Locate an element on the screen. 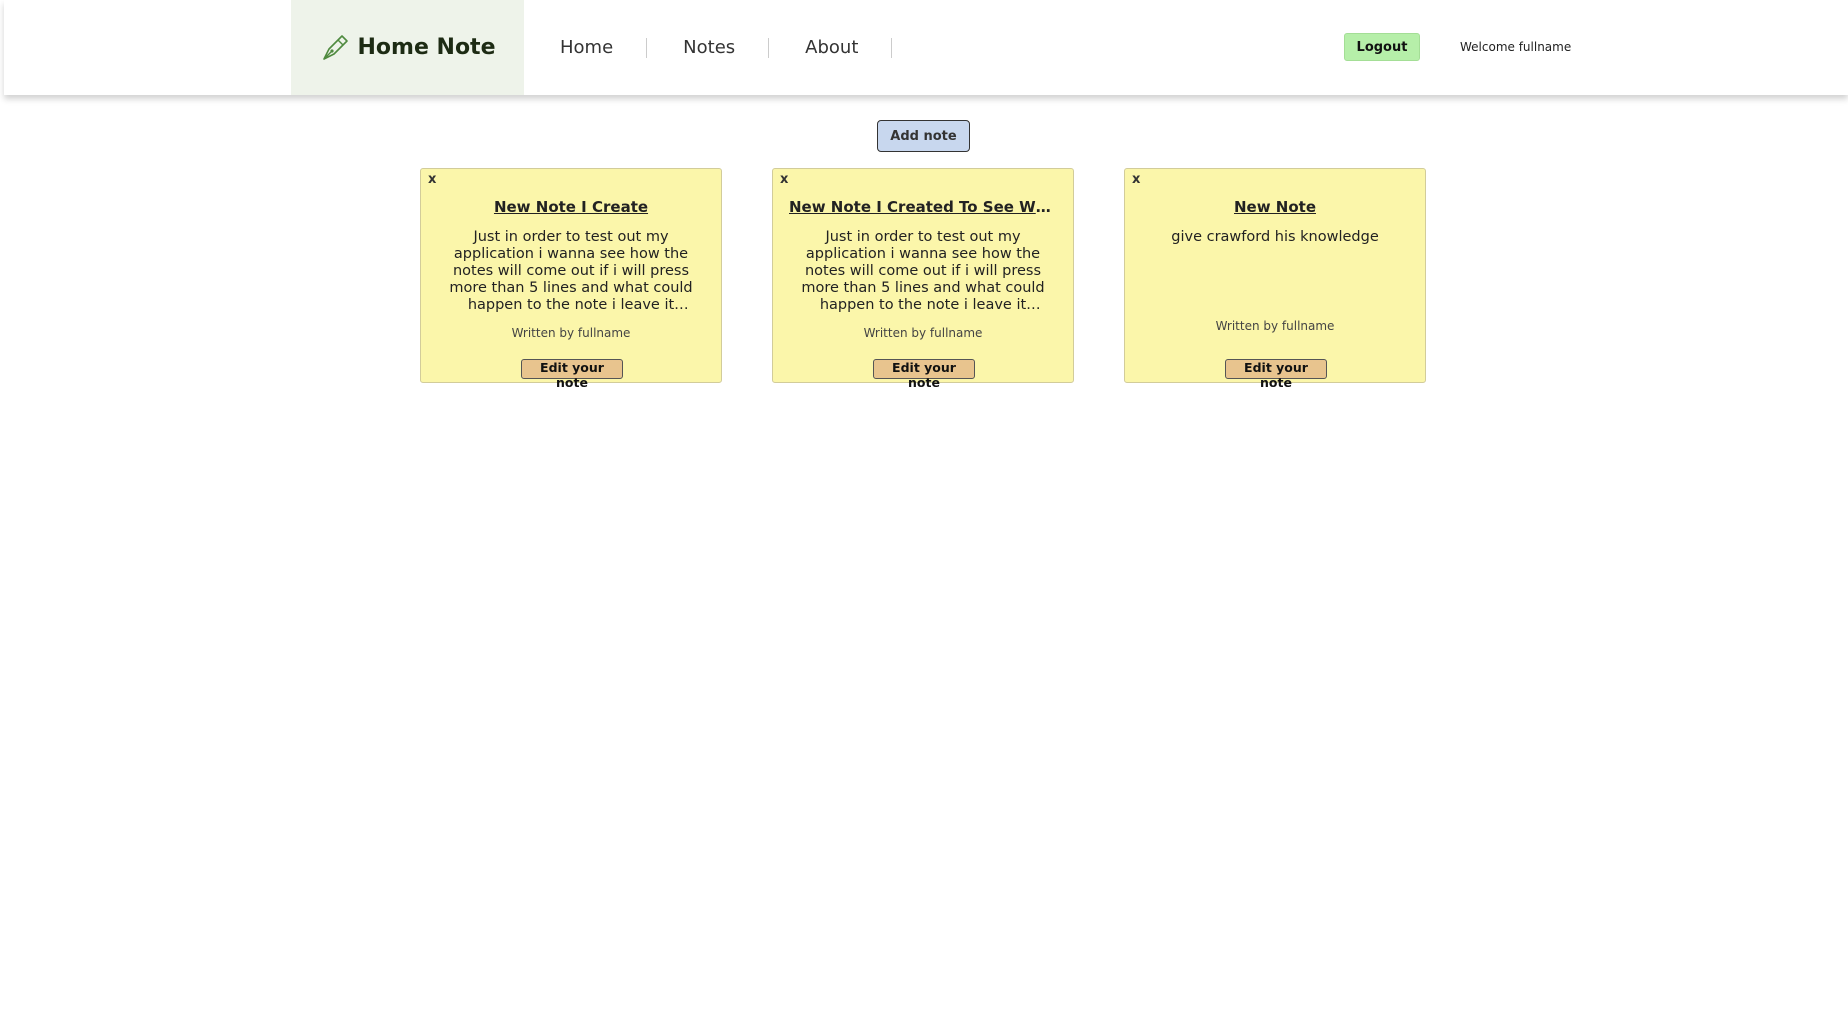 Image resolution: width=1848 pixels, height=1009 pixels. nav-about: About is located at coordinates (831, 47).